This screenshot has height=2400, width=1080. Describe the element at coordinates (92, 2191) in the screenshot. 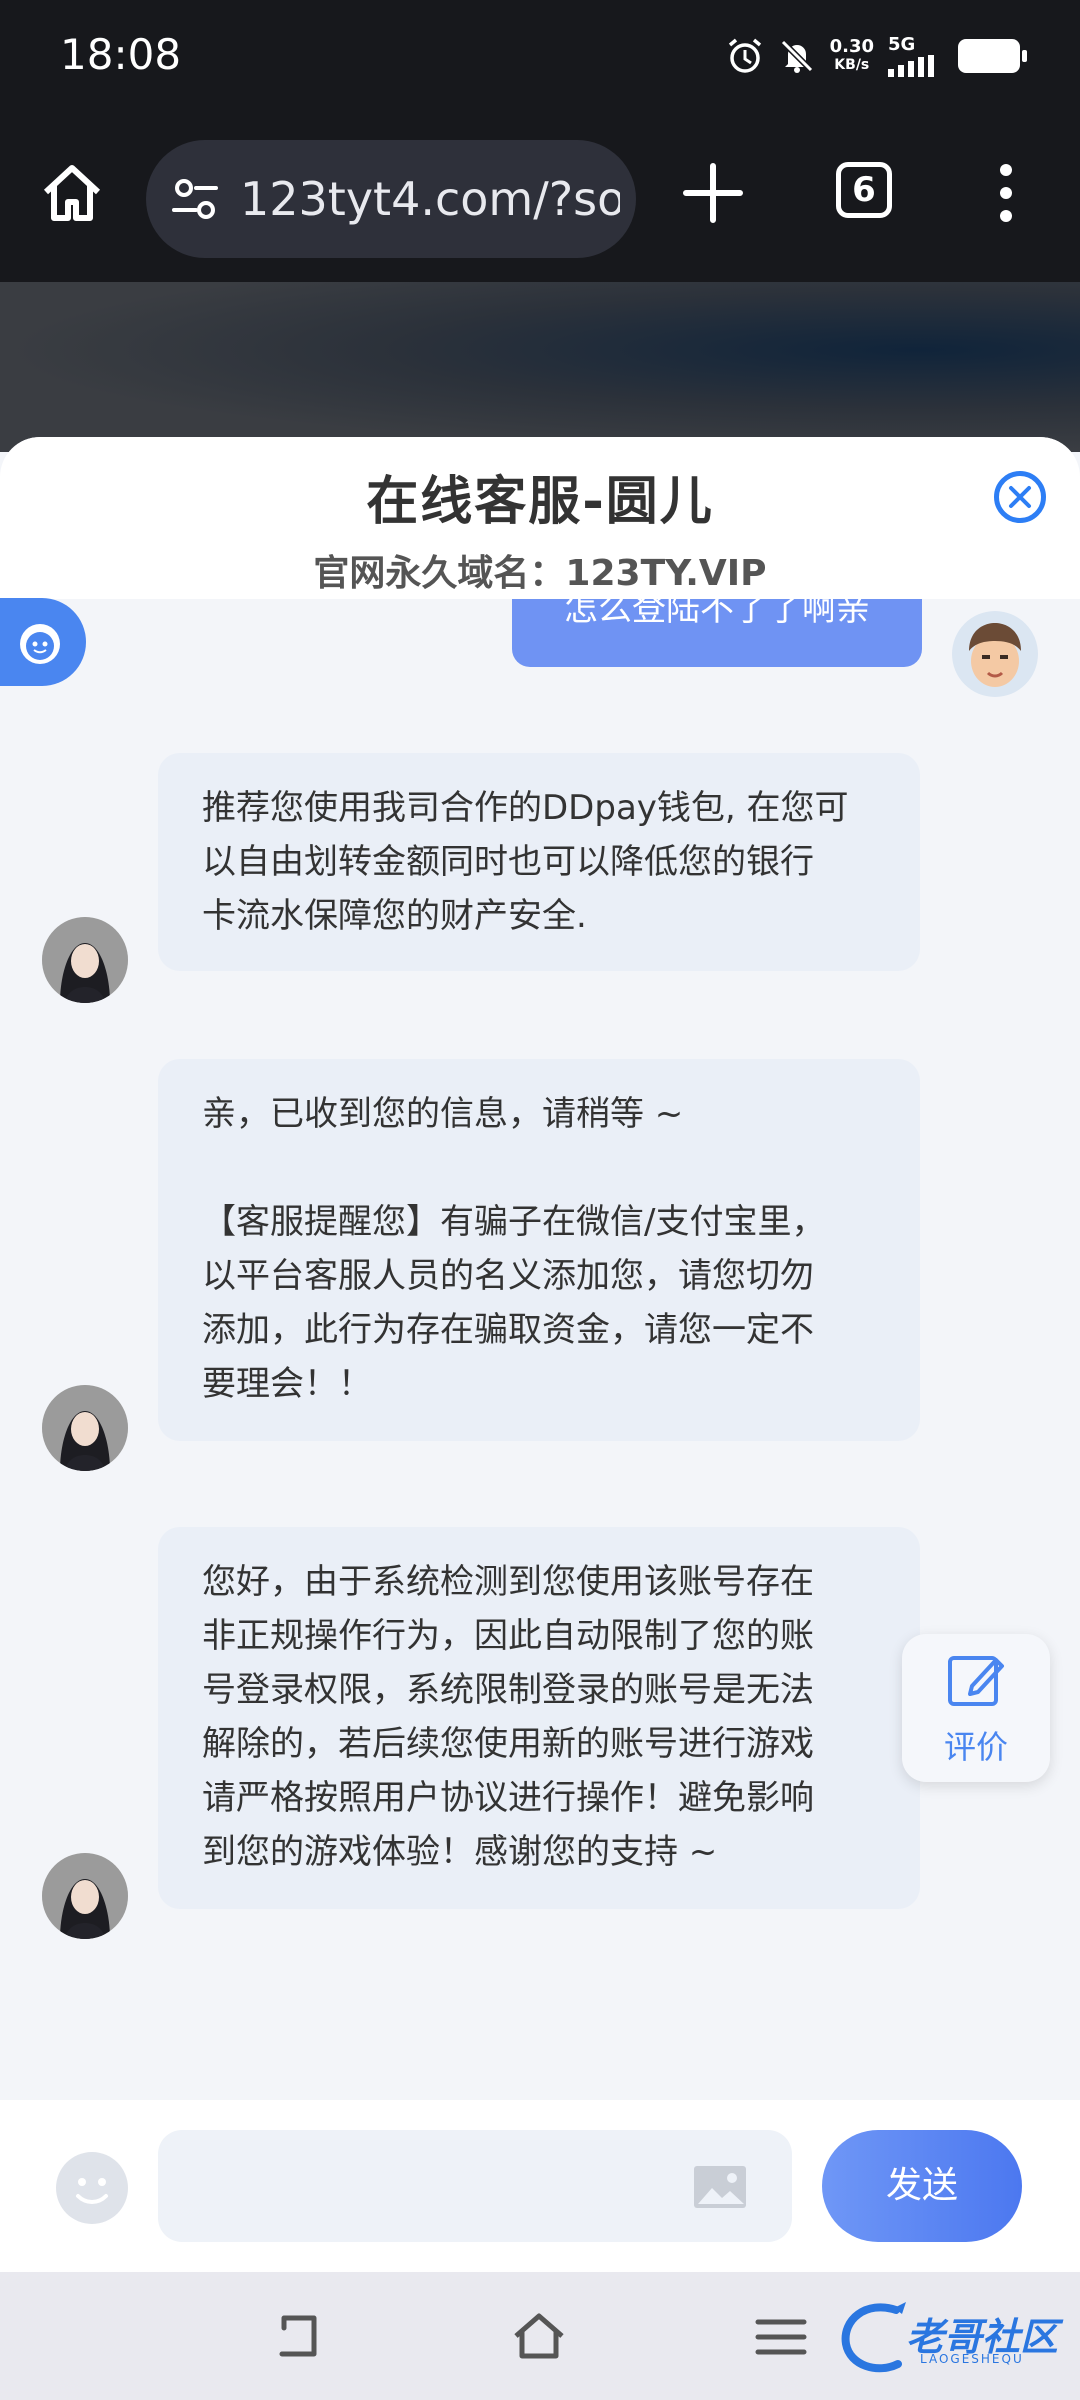

I see `emoji-icon` at that location.